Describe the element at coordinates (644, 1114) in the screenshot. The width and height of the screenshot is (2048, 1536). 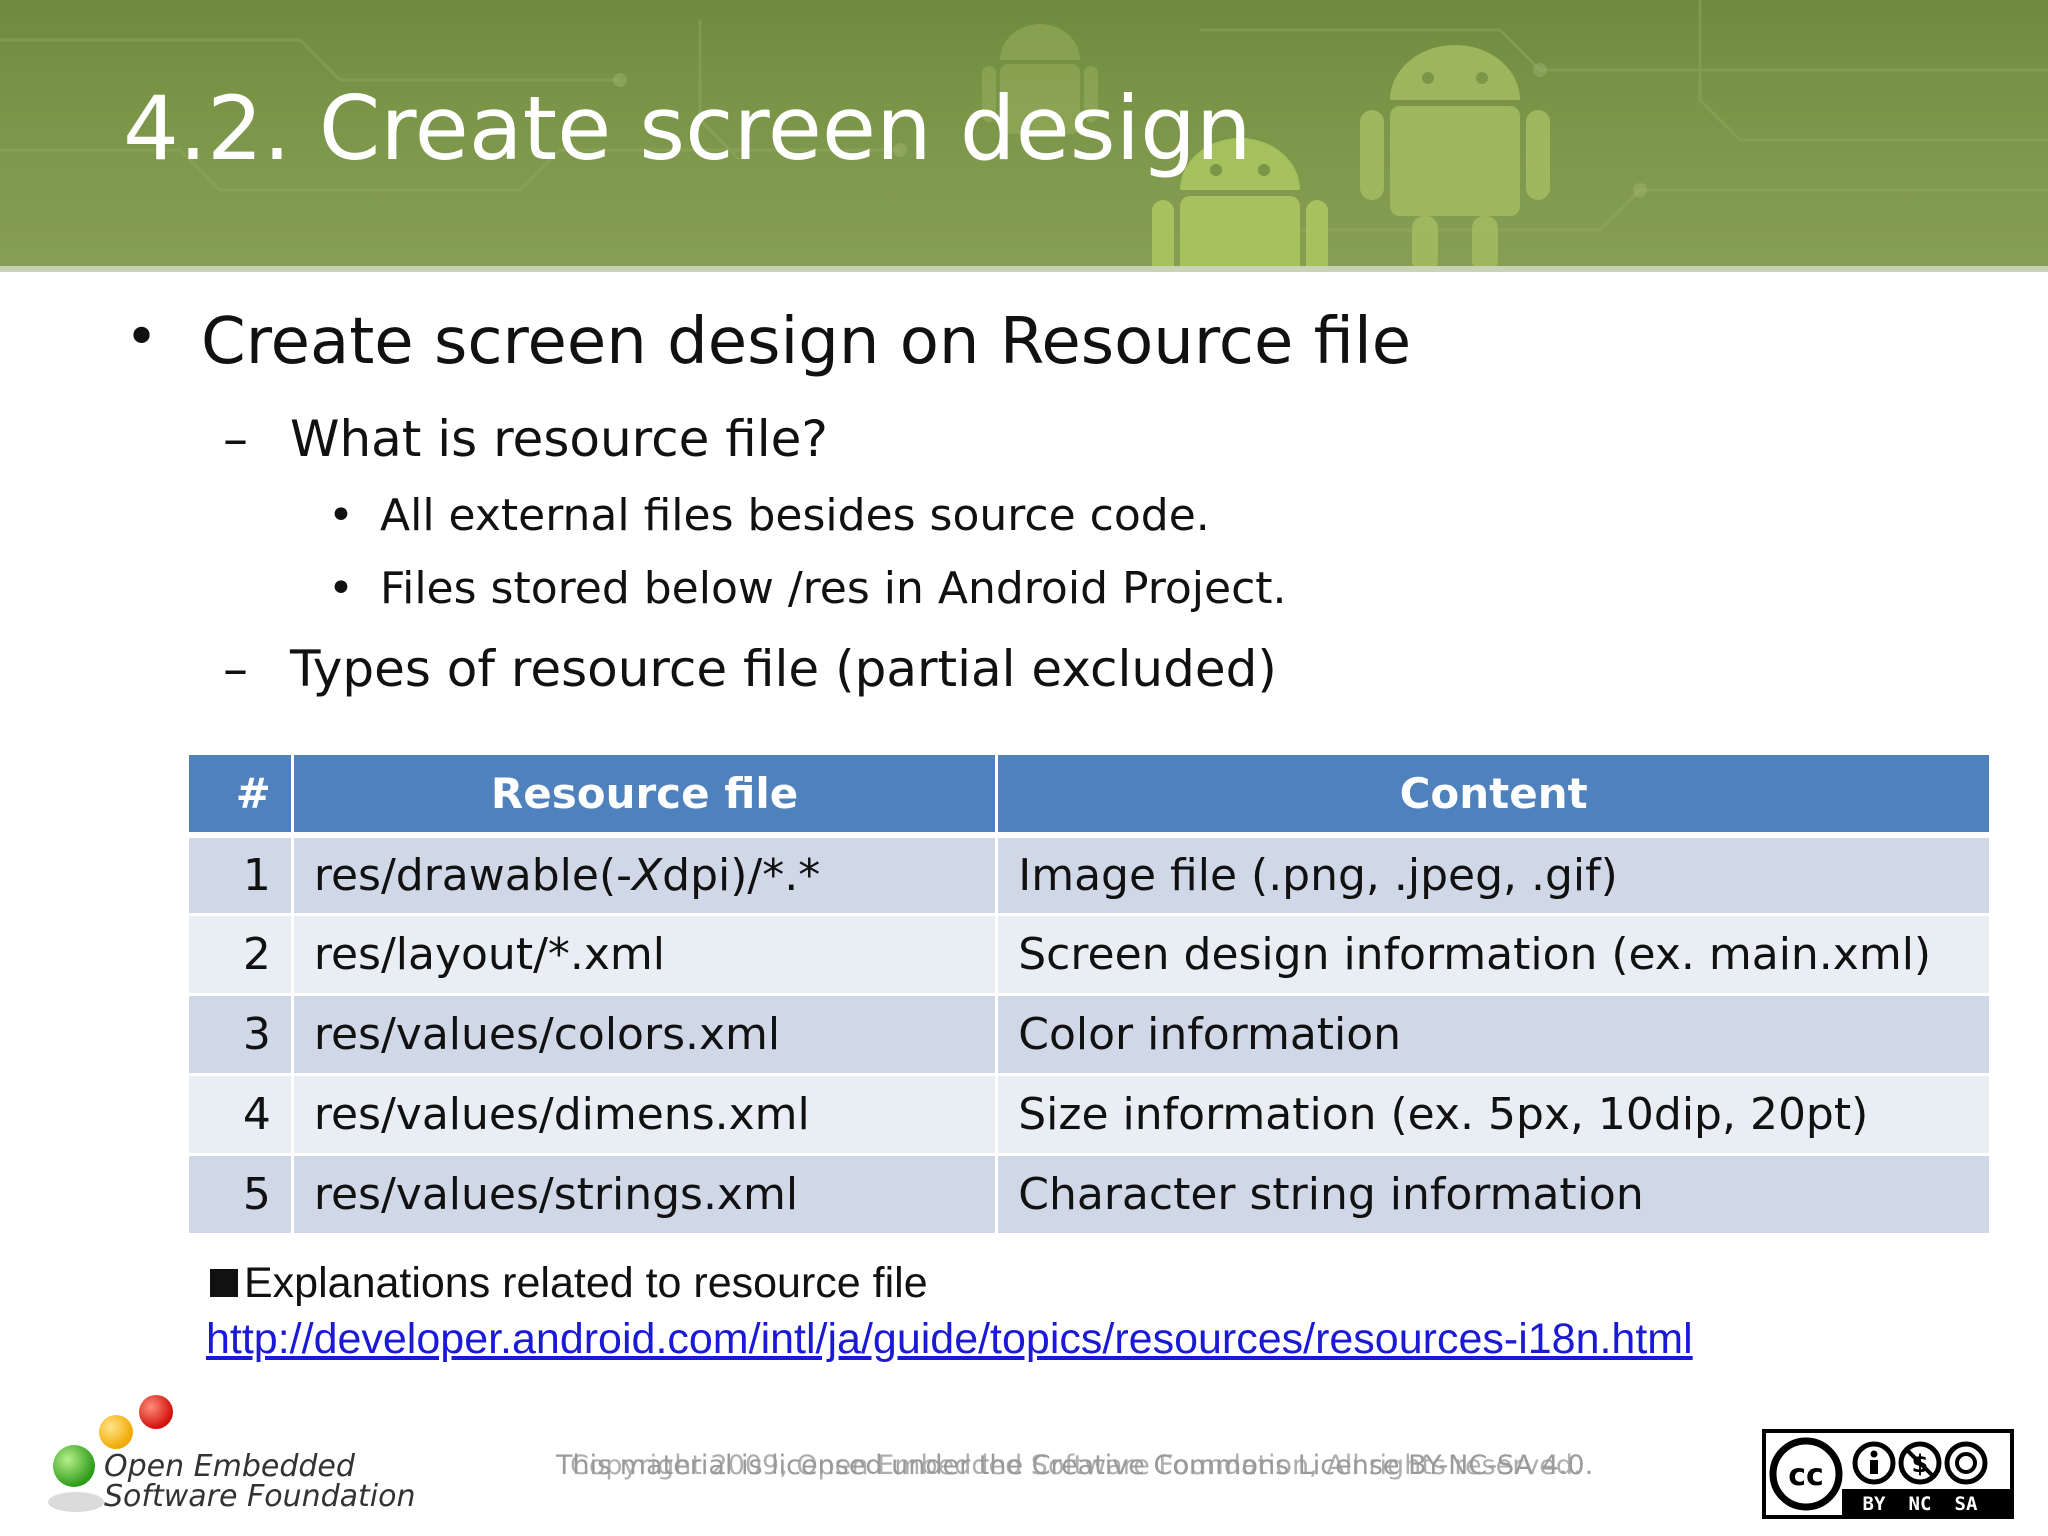
I see `resource-path: res/values/dimens.xml` at that location.